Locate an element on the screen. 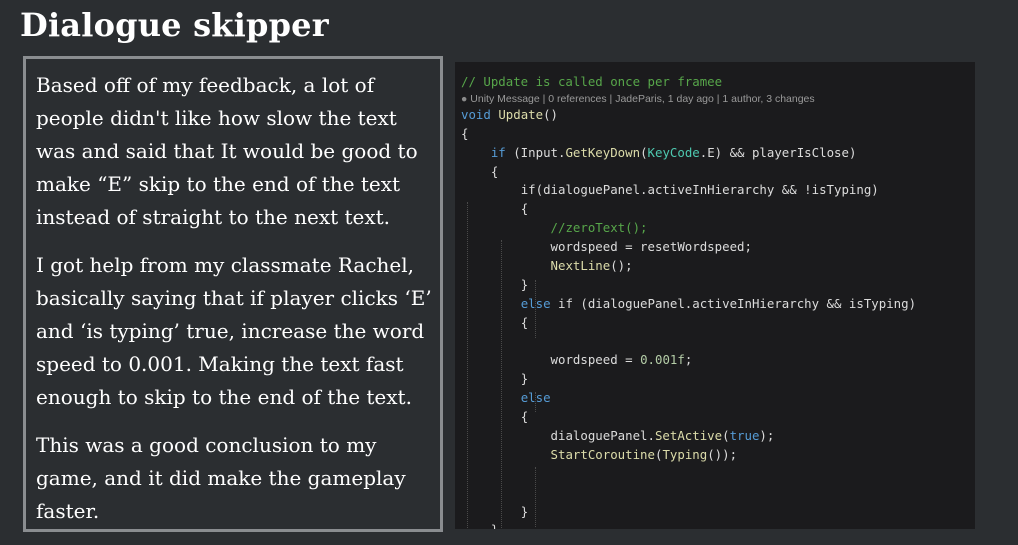 The image size is (1018, 545). code-line: void Update() is located at coordinates (718, 115).